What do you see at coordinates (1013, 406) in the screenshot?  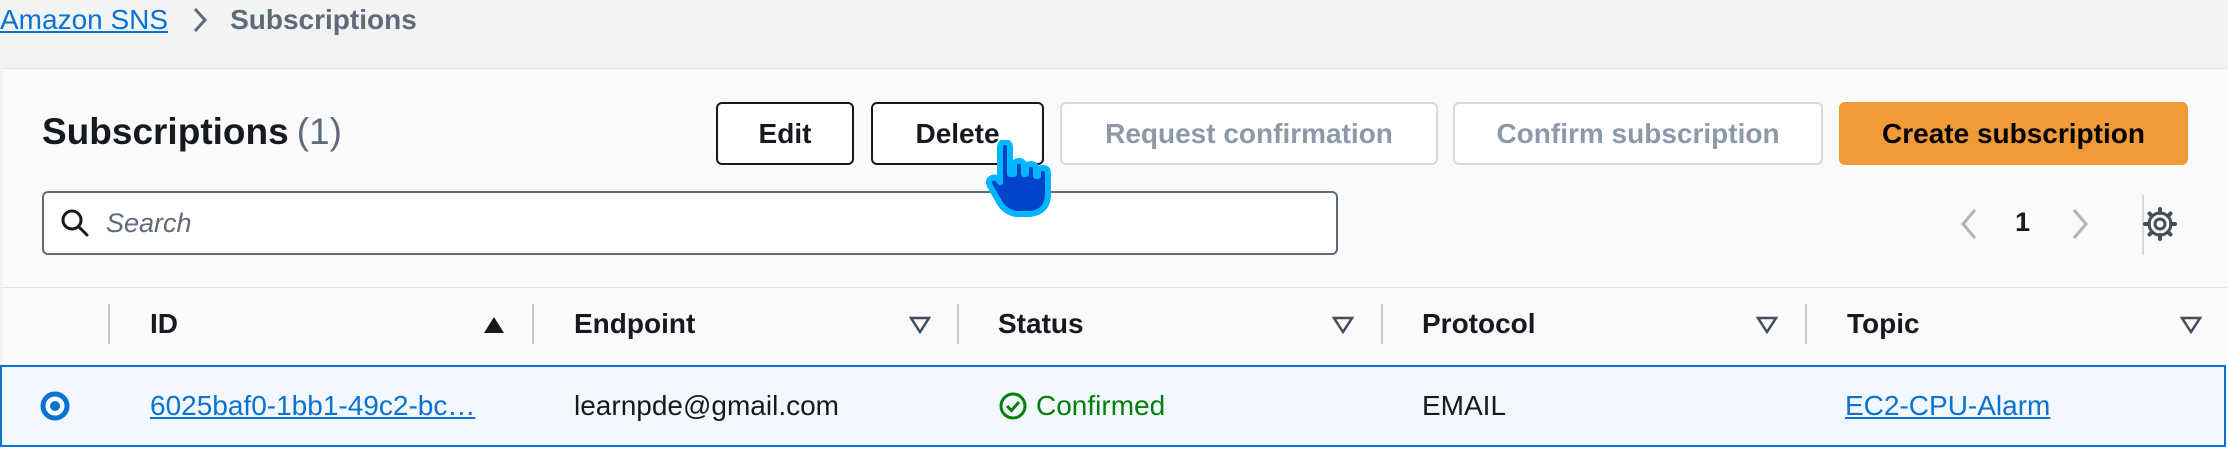 I see `check-circle-icon` at bounding box center [1013, 406].